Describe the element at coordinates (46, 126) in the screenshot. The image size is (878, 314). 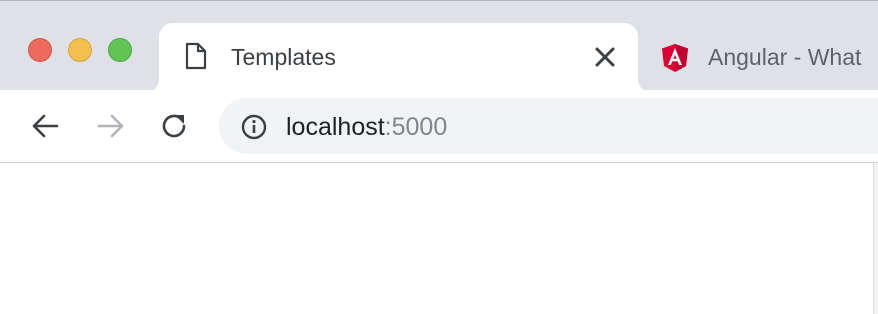
I see `arrow-left-icon` at that location.